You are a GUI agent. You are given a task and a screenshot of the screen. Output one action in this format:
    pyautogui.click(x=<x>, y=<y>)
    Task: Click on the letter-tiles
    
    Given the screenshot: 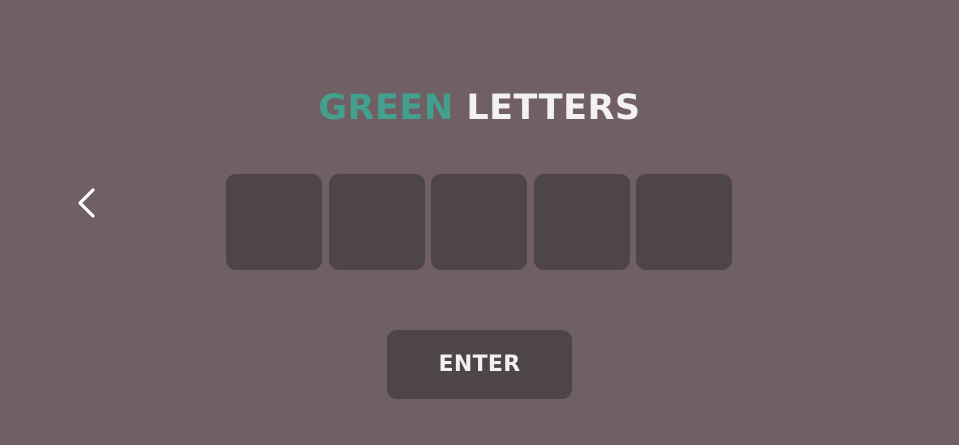 What is the action you would take?
    pyautogui.click(x=479, y=222)
    